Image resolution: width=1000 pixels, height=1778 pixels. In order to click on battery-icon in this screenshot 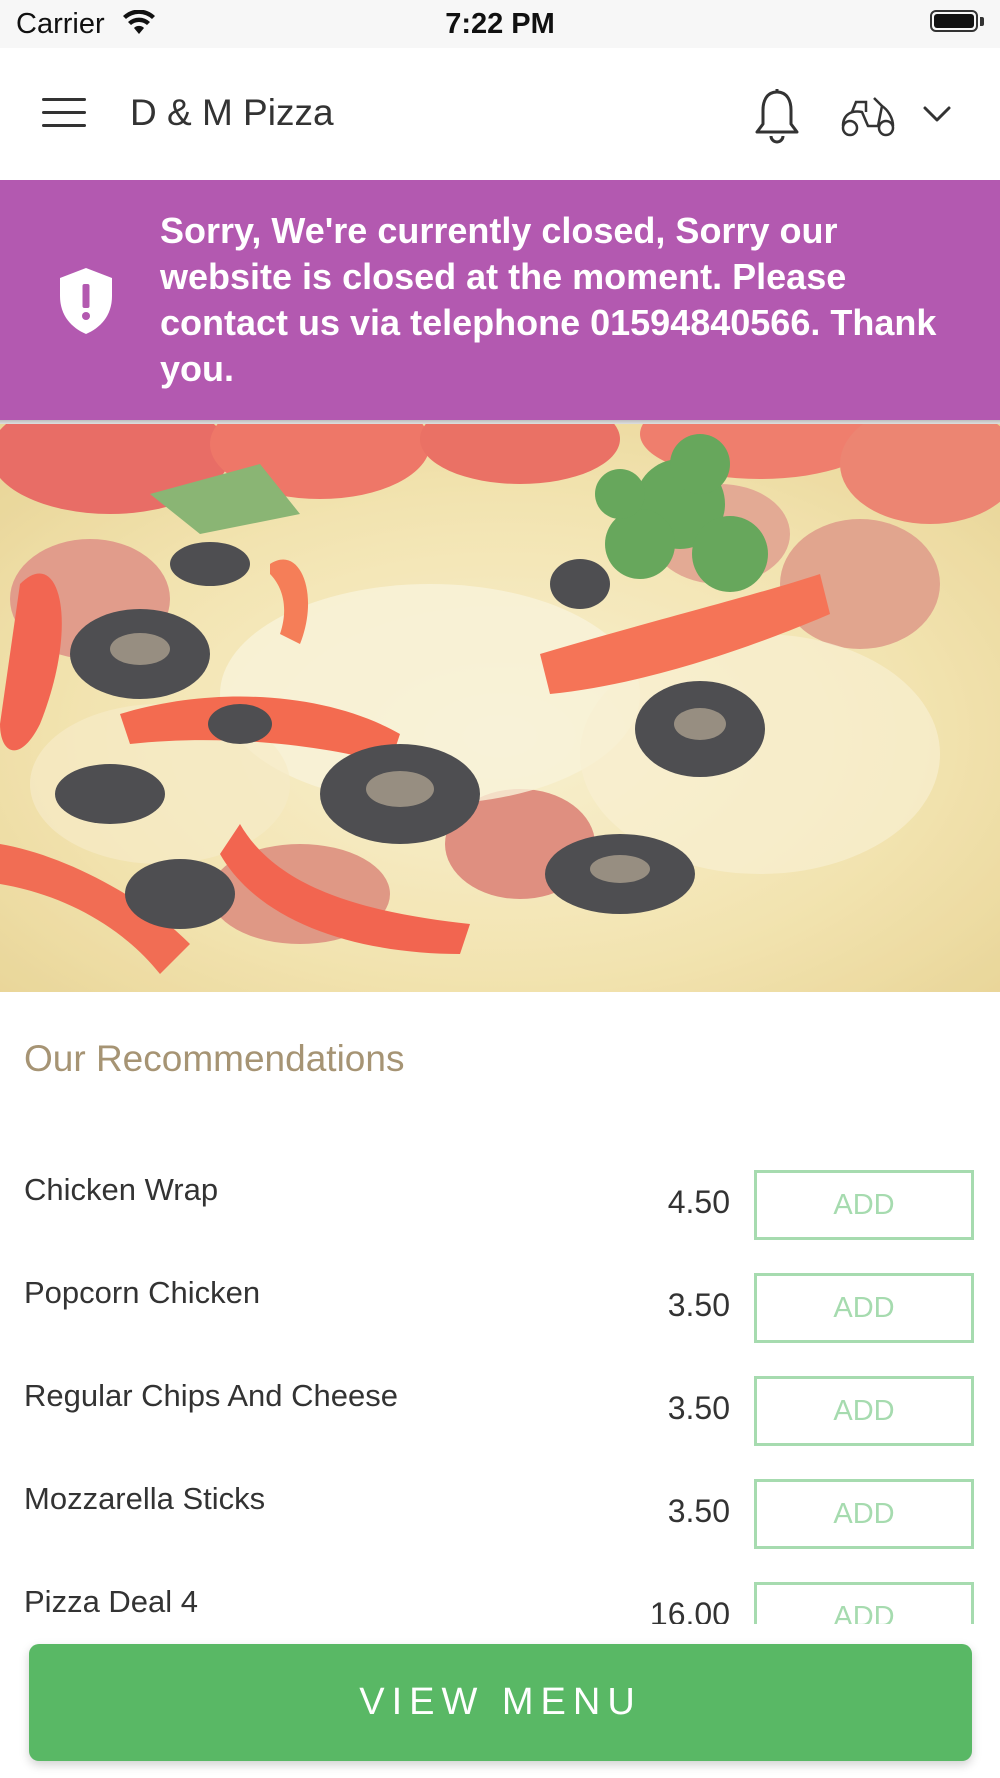, I will do `click(958, 23)`.